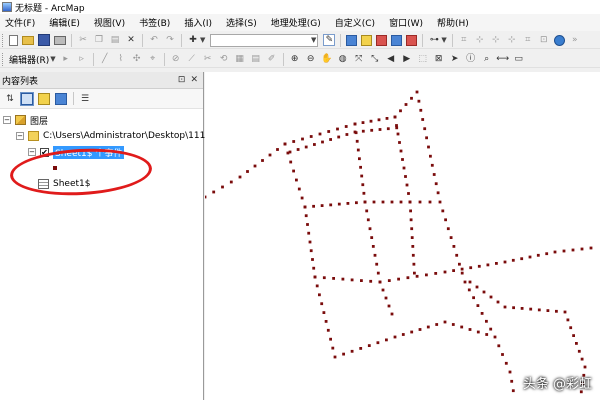  What do you see at coordinates (439, 59) in the screenshot?
I see `clear-selection-icon: ⊠` at bounding box center [439, 59].